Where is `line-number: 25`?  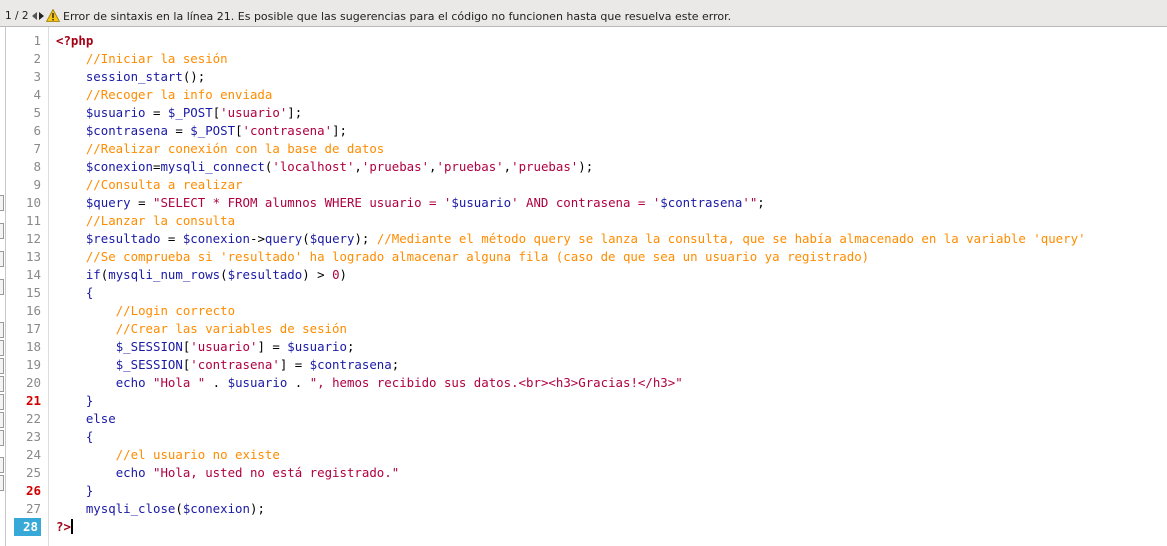
line-number: 25 is located at coordinates (23, 473).